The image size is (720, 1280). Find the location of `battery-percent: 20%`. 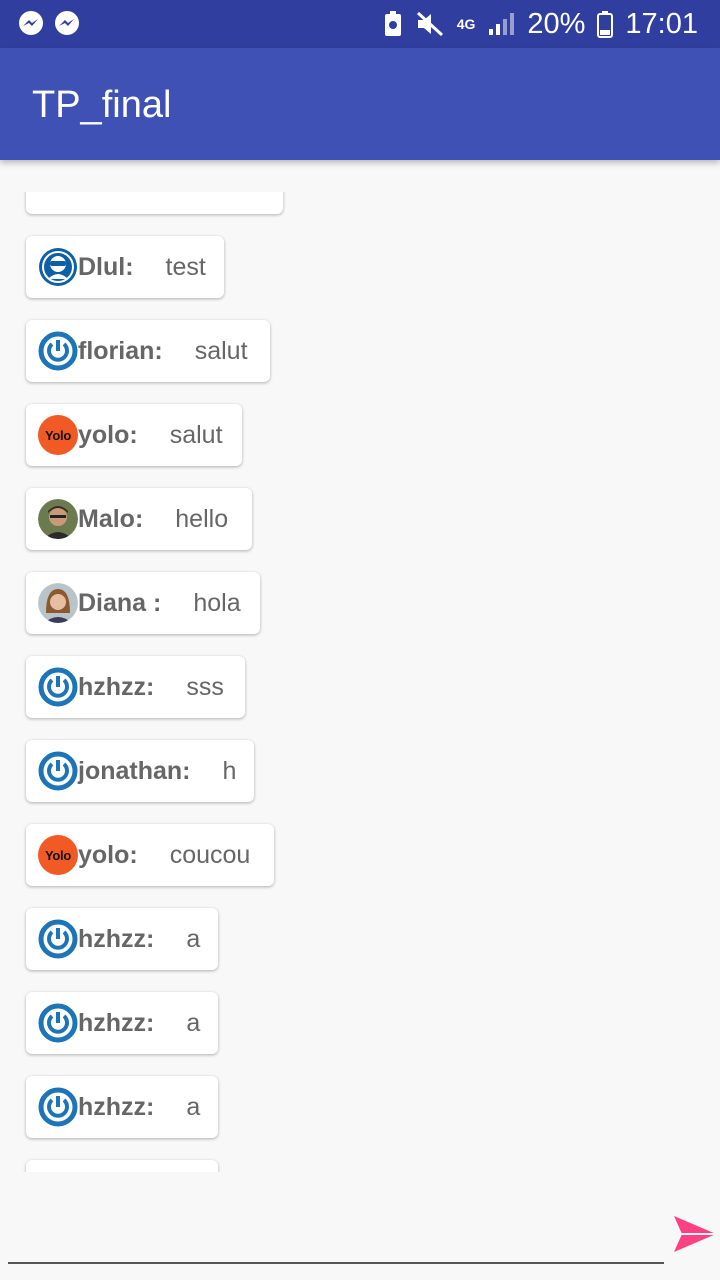

battery-percent: 20% is located at coordinates (556, 23).